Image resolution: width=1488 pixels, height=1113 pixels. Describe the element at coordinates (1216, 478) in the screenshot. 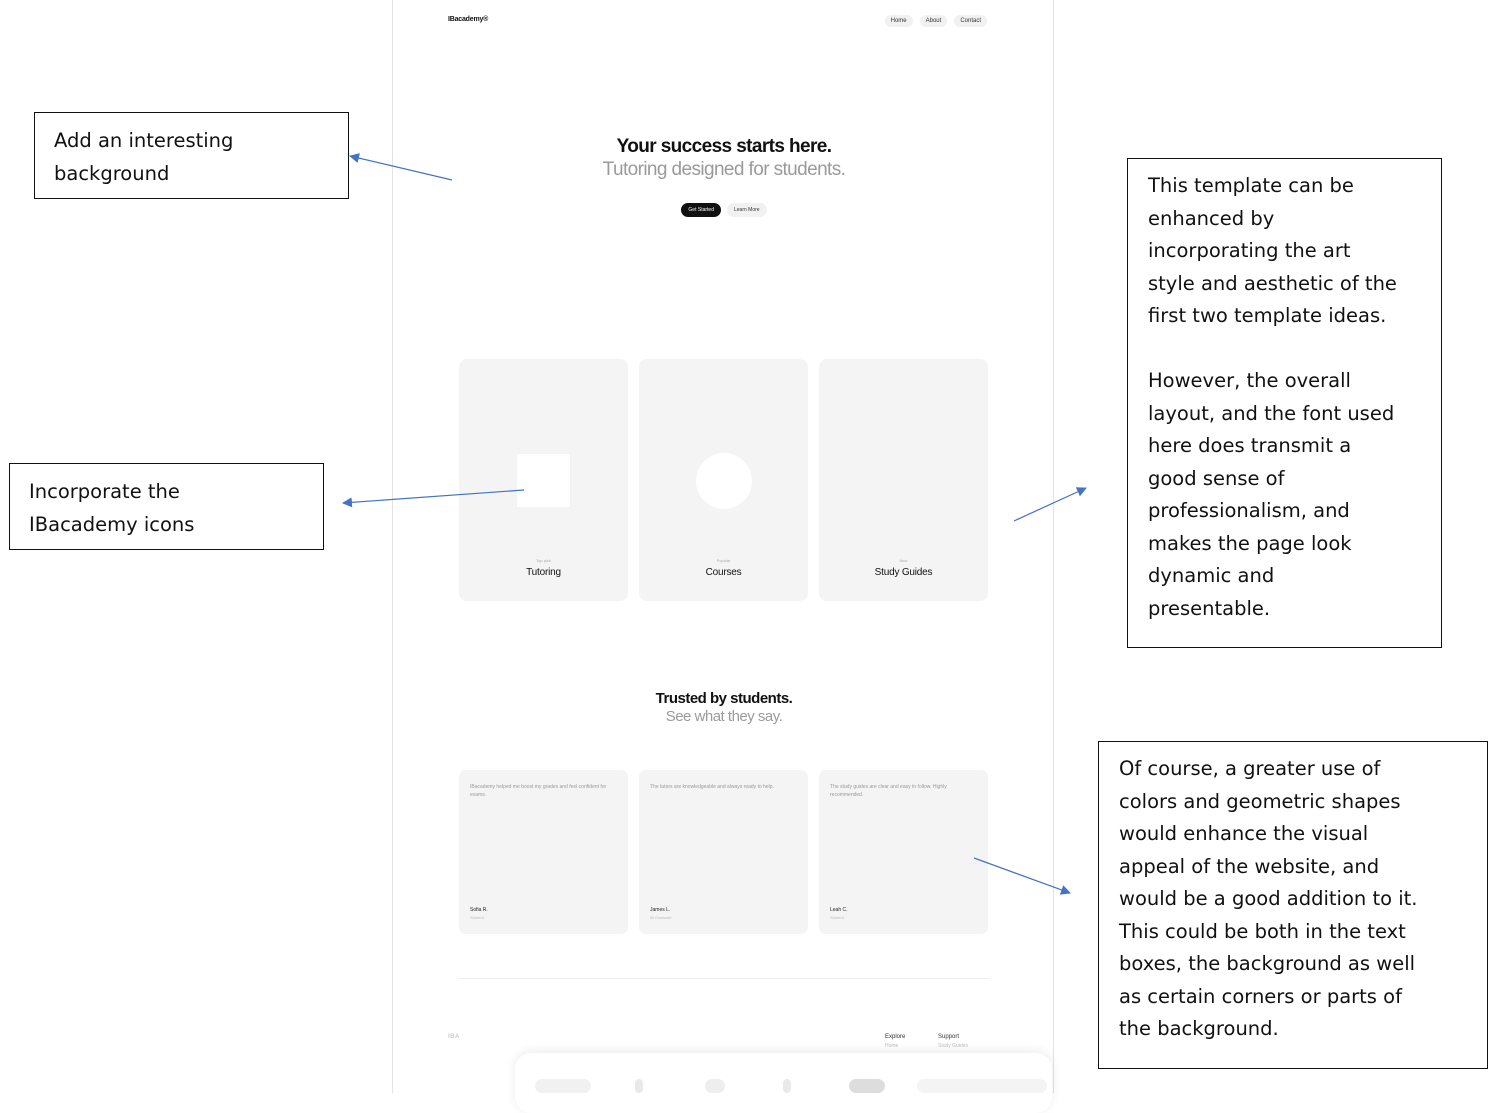

I see `note-line: good sense of` at that location.